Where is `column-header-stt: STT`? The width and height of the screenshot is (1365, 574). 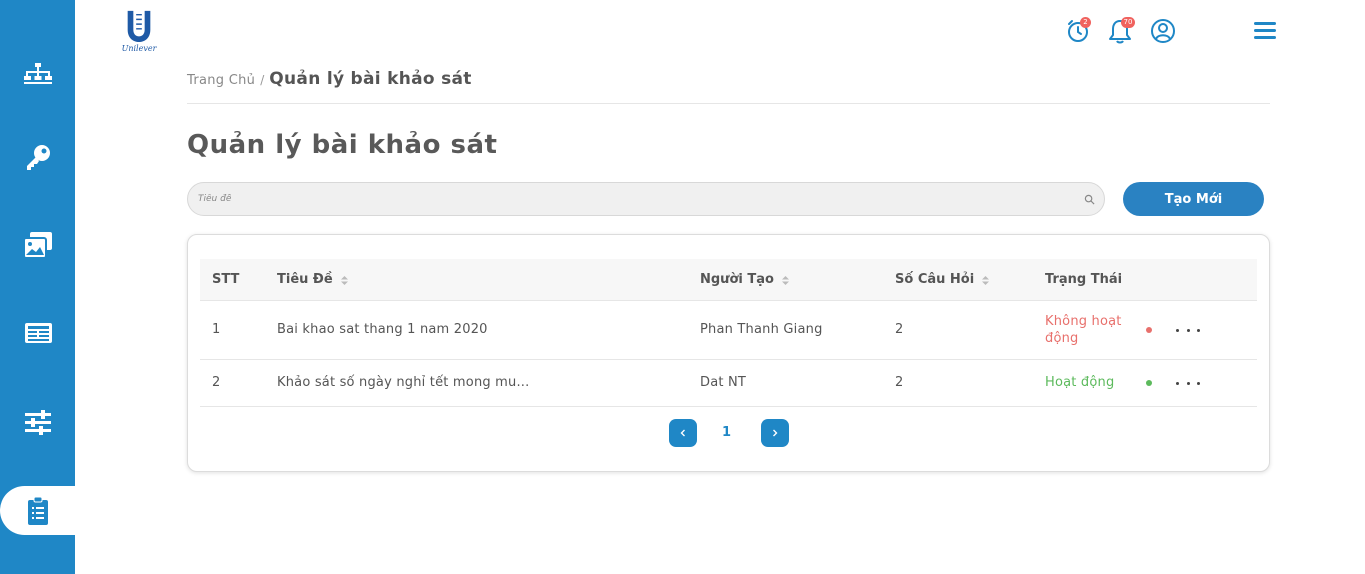
column-header-stt: STT is located at coordinates (226, 279).